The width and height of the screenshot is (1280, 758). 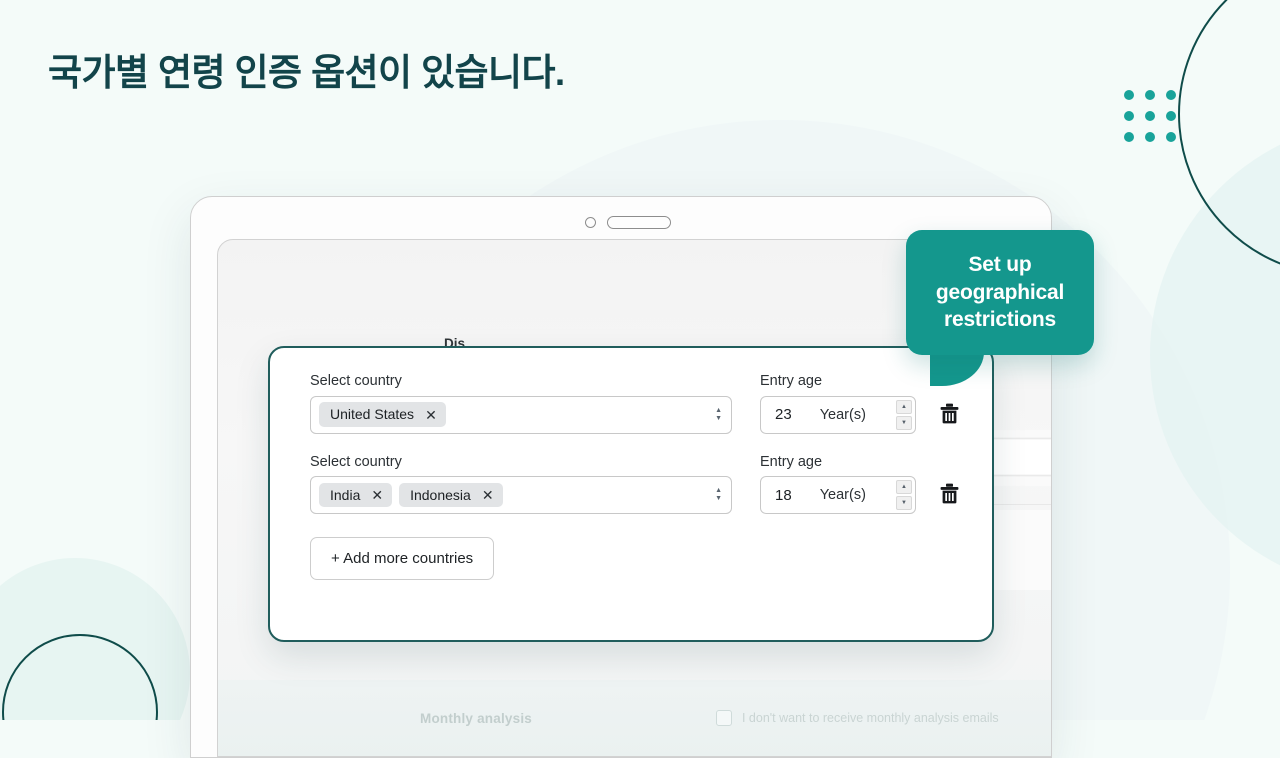 What do you see at coordinates (440, 494) in the screenshot?
I see `country-tag-label: Indonesia` at bounding box center [440, 494].